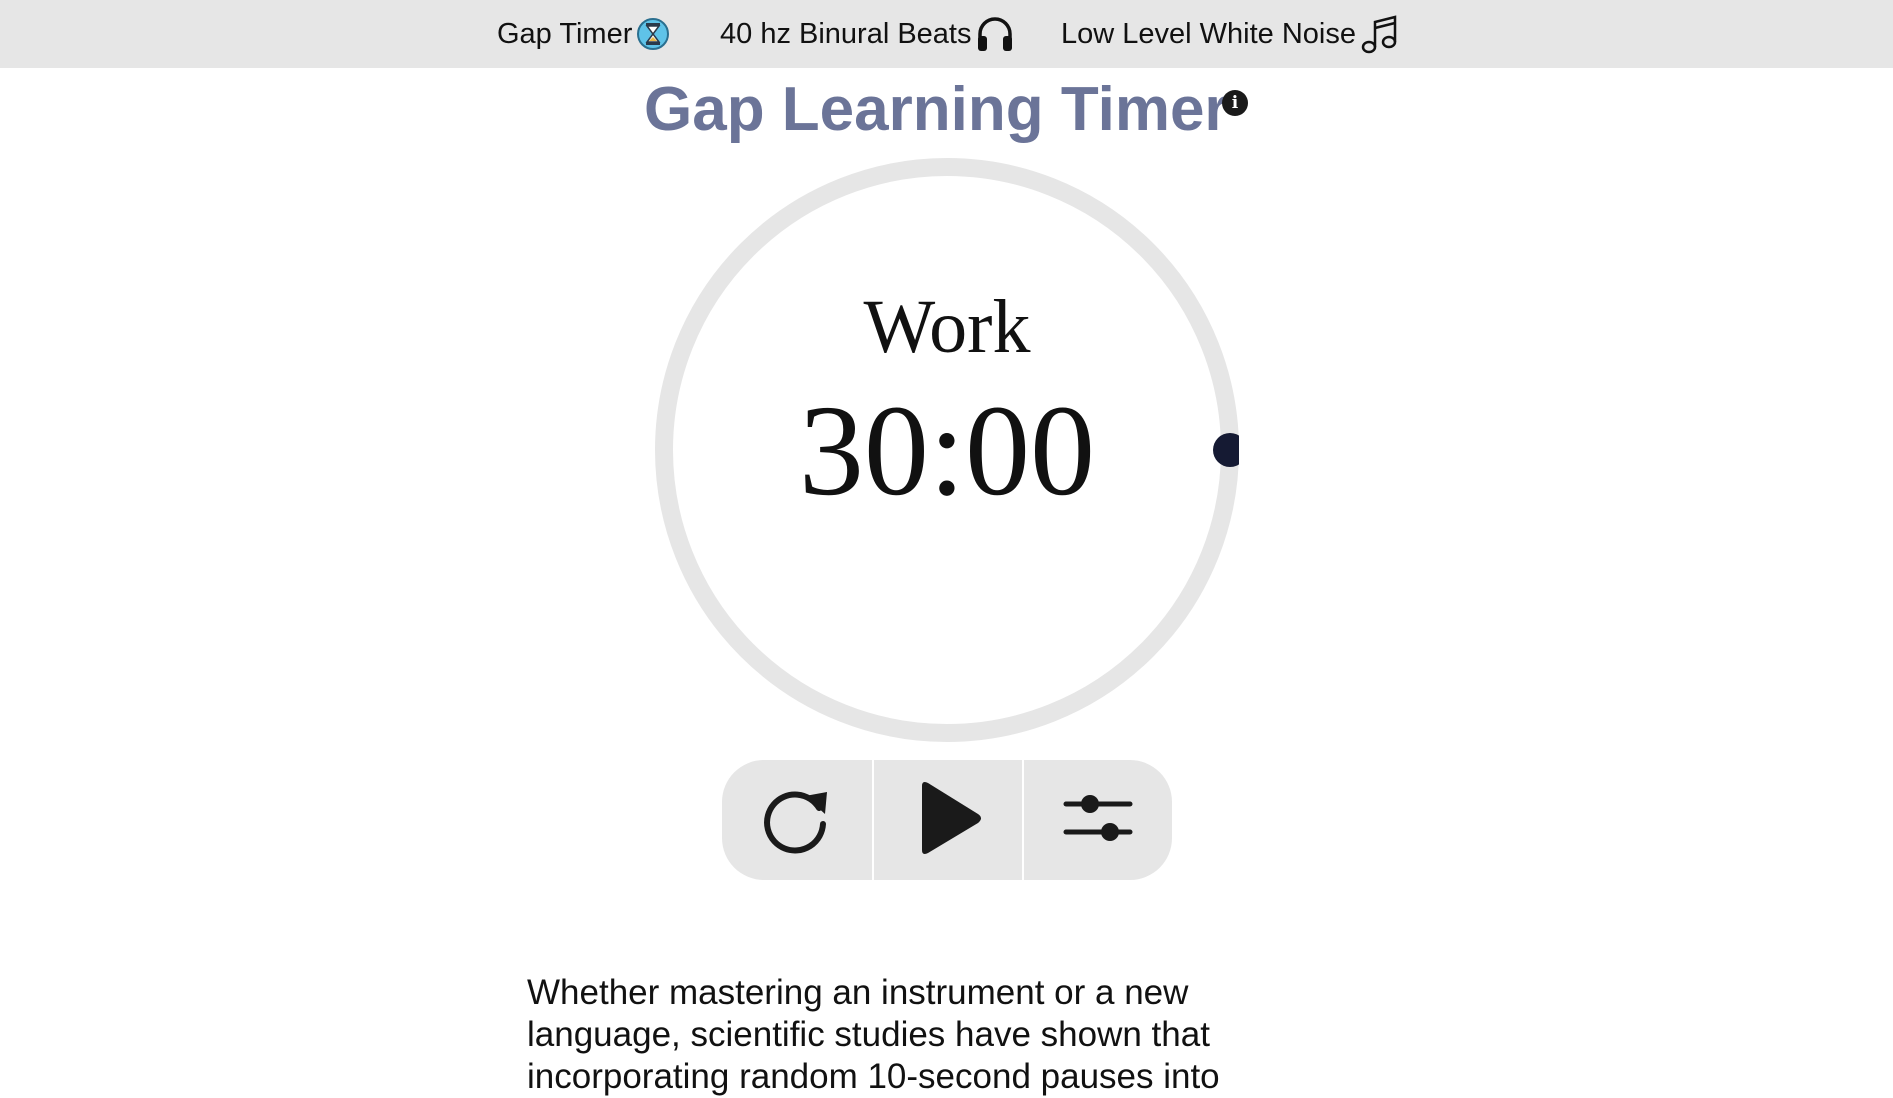 This screenshot has width=1893, height=1098. What do you see at coordinates (995, 34) in the screenshot?
I see `headphones-icon` at bounding box center [995, 34].